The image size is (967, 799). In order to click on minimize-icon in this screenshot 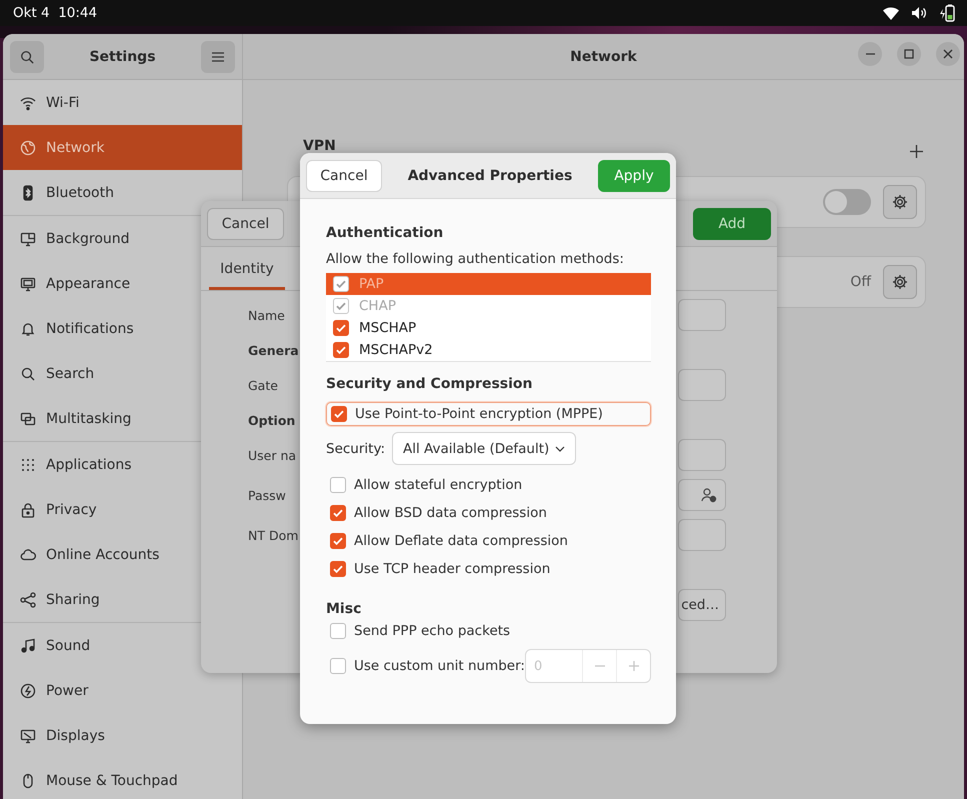, I will do `click(870, 54)`.